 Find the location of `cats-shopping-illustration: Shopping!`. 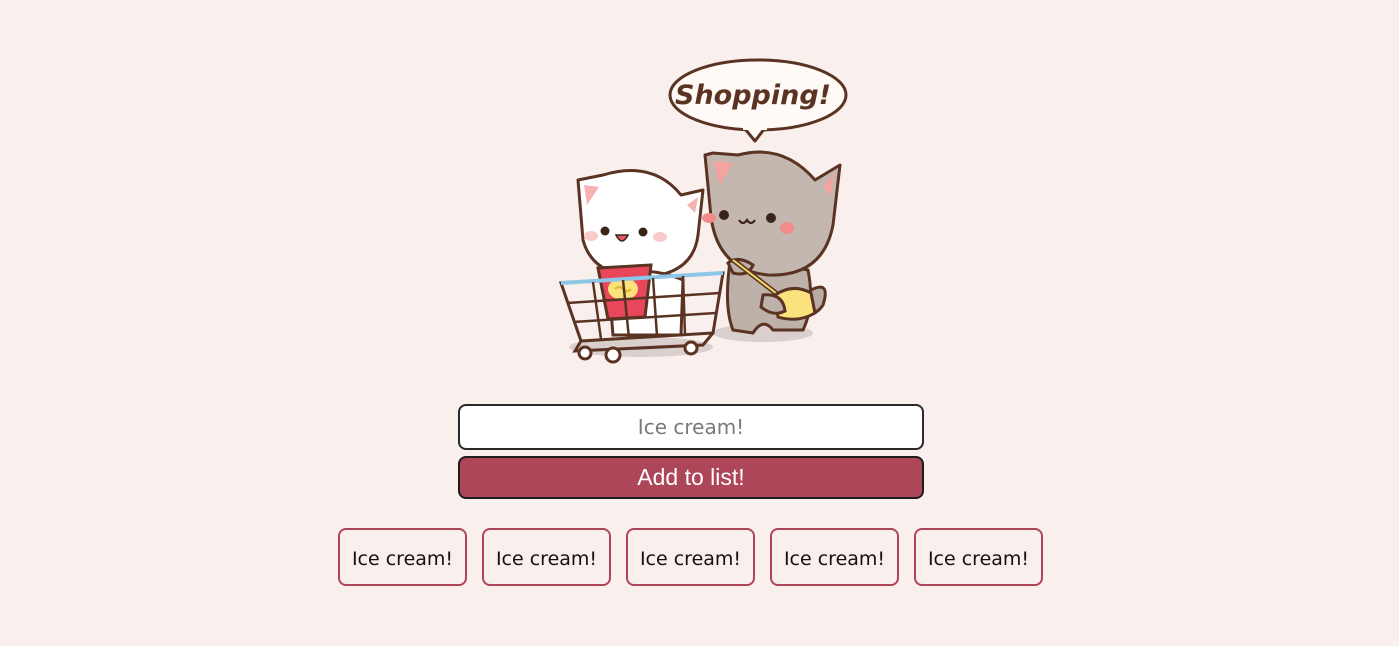

cats-shopping-illustration: Shopping! is located at coordinates (703, 211).